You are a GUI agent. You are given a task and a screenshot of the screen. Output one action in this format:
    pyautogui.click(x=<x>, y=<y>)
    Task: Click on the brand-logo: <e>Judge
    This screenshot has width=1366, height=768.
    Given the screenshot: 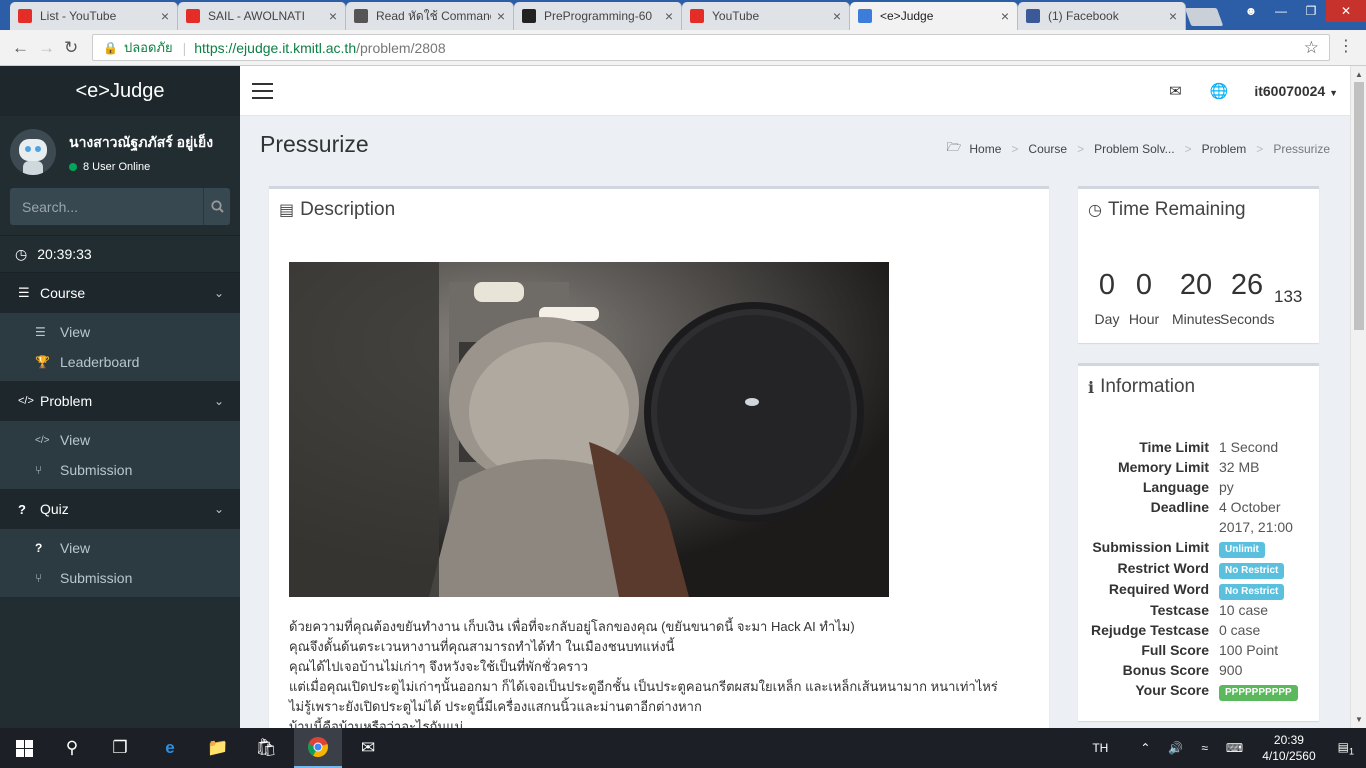 What is the action you would take?
    pyautogui.click(x=120, y=91)
    